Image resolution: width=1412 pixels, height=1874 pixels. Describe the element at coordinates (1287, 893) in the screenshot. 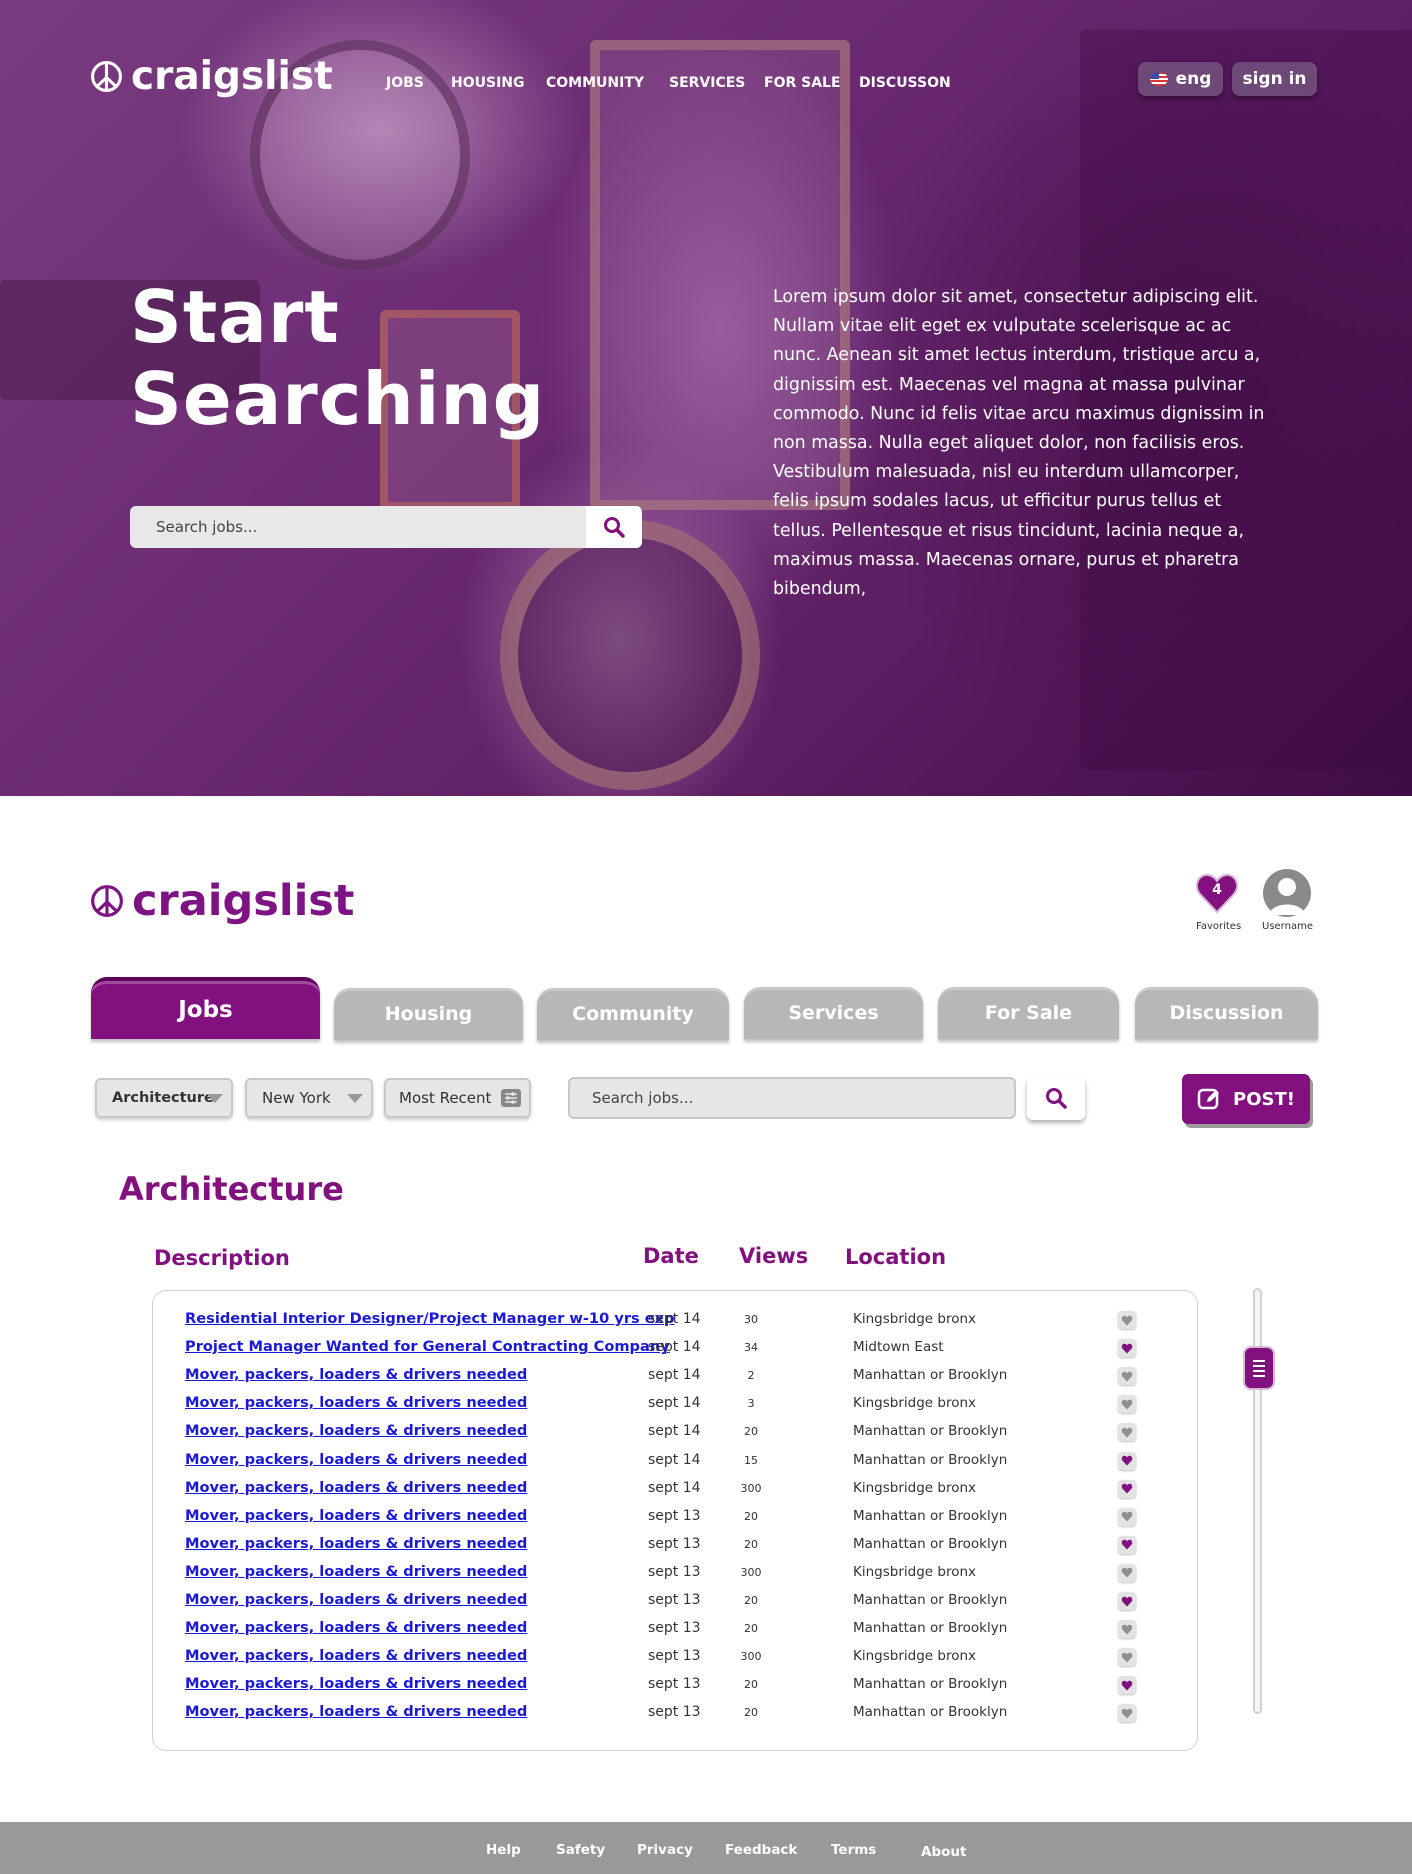

I see `user-avatar` at that location.